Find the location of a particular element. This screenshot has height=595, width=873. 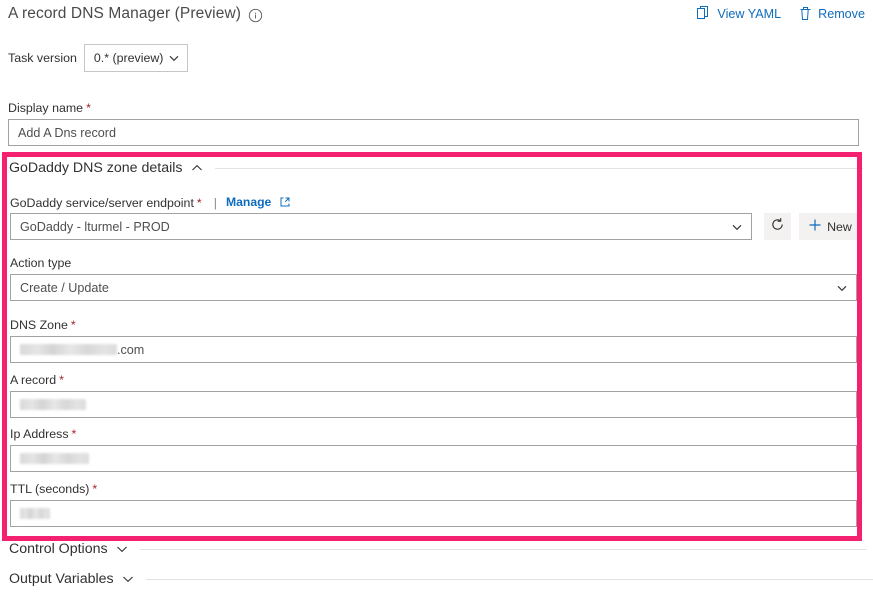

view-yaml-label: View YAML is located at coordinates (749, 13).